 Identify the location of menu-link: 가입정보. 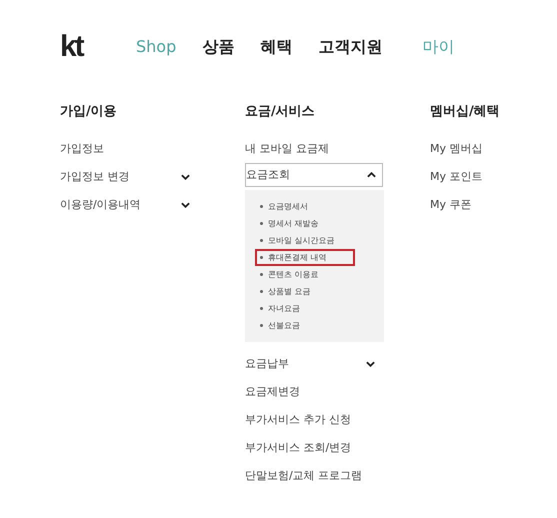
(82, 149).